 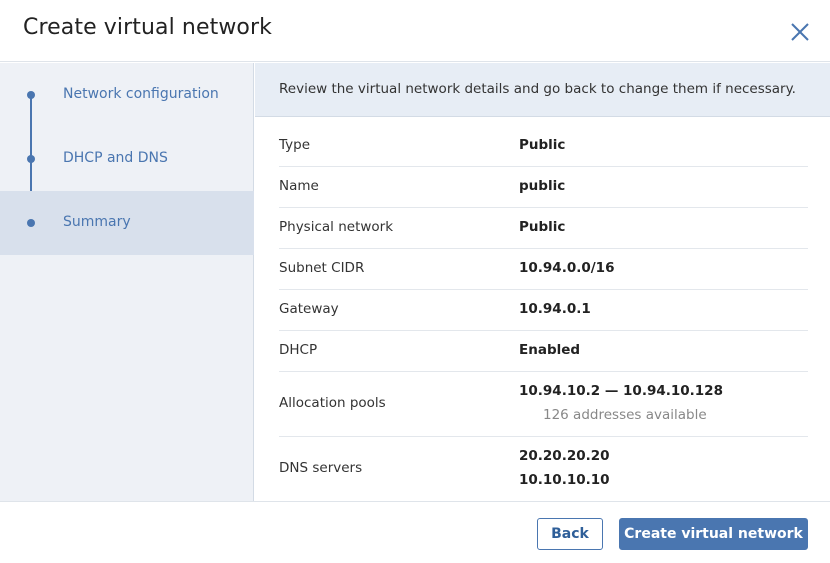 I want to click on summary-row-subnet-cidr: Subnet CIDR 10.94.0.0/16, so click(x=543, y=269).